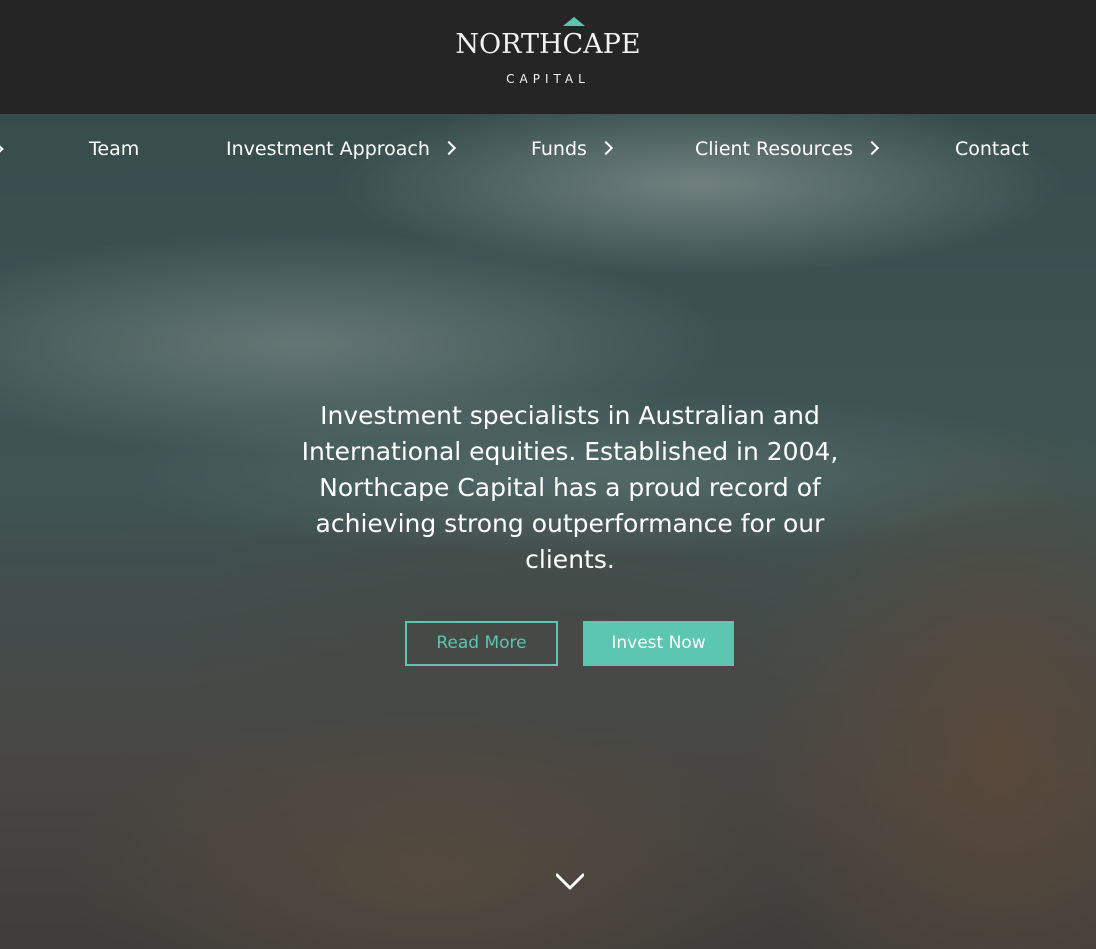 This screenshot has height=949, width=1096. I want to click on nav-item-label: Client Resources, so click(774, 149).